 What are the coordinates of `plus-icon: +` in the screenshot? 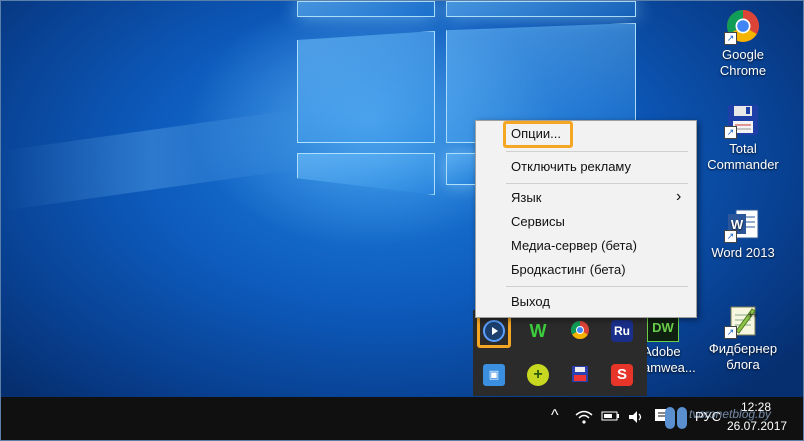 It's located at (538, 375).